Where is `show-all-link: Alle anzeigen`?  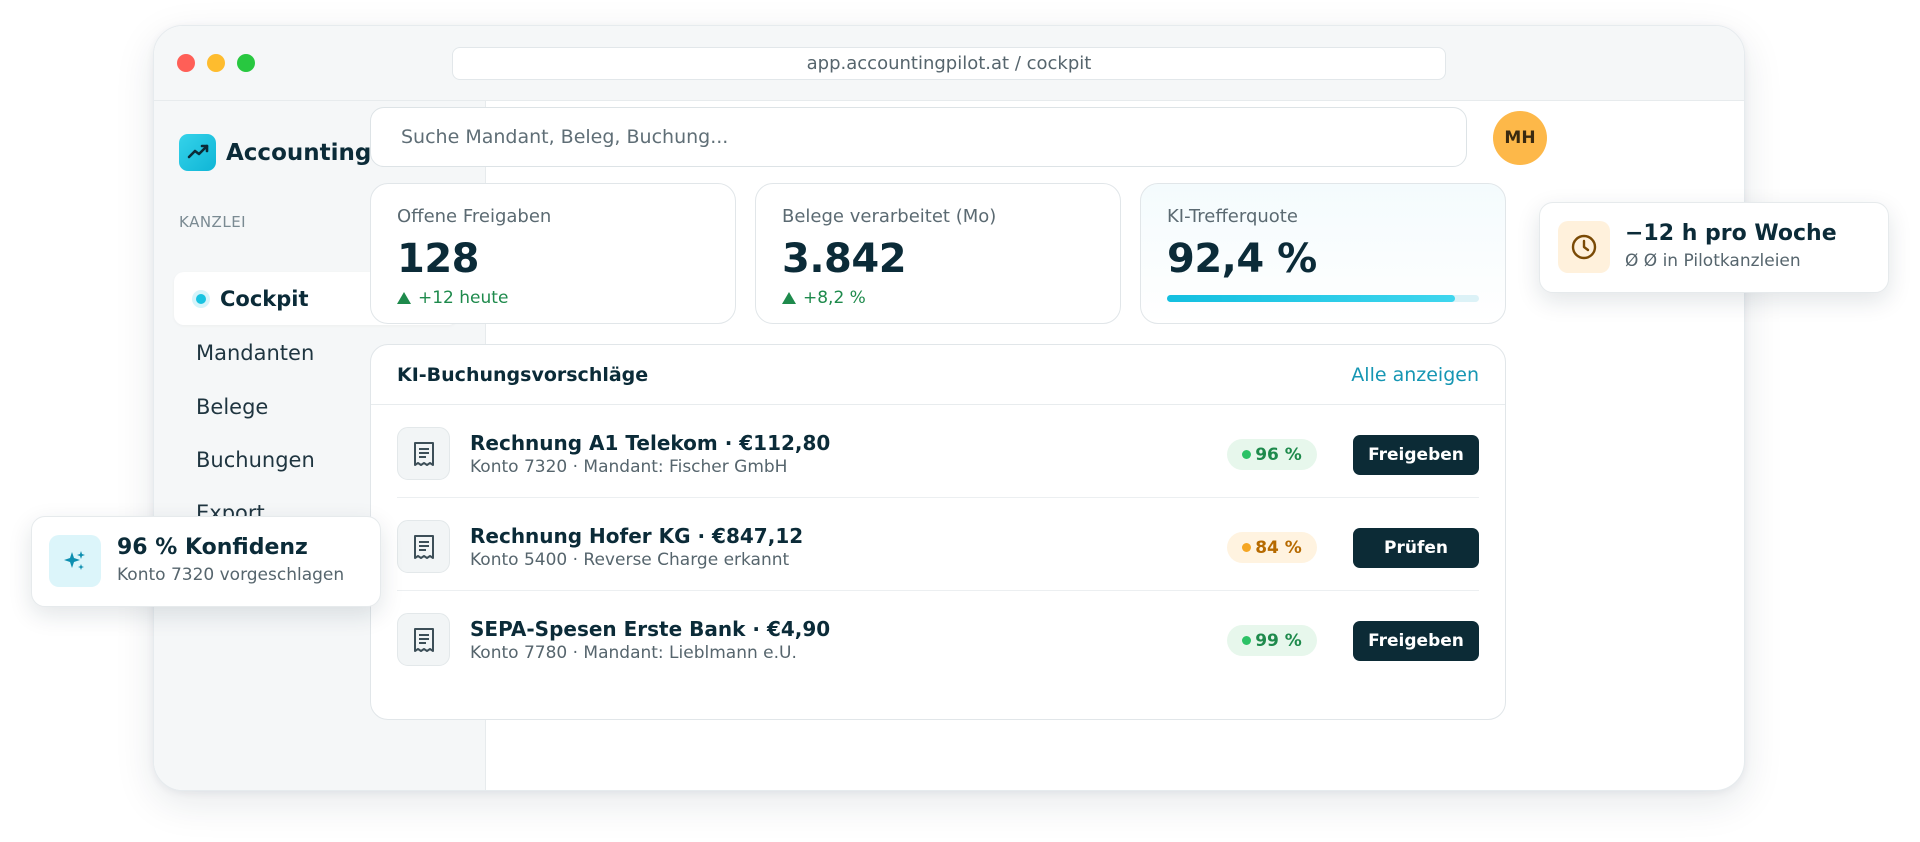 show-all-link: Alle anzeigen is located at coordinates (1415, 375).